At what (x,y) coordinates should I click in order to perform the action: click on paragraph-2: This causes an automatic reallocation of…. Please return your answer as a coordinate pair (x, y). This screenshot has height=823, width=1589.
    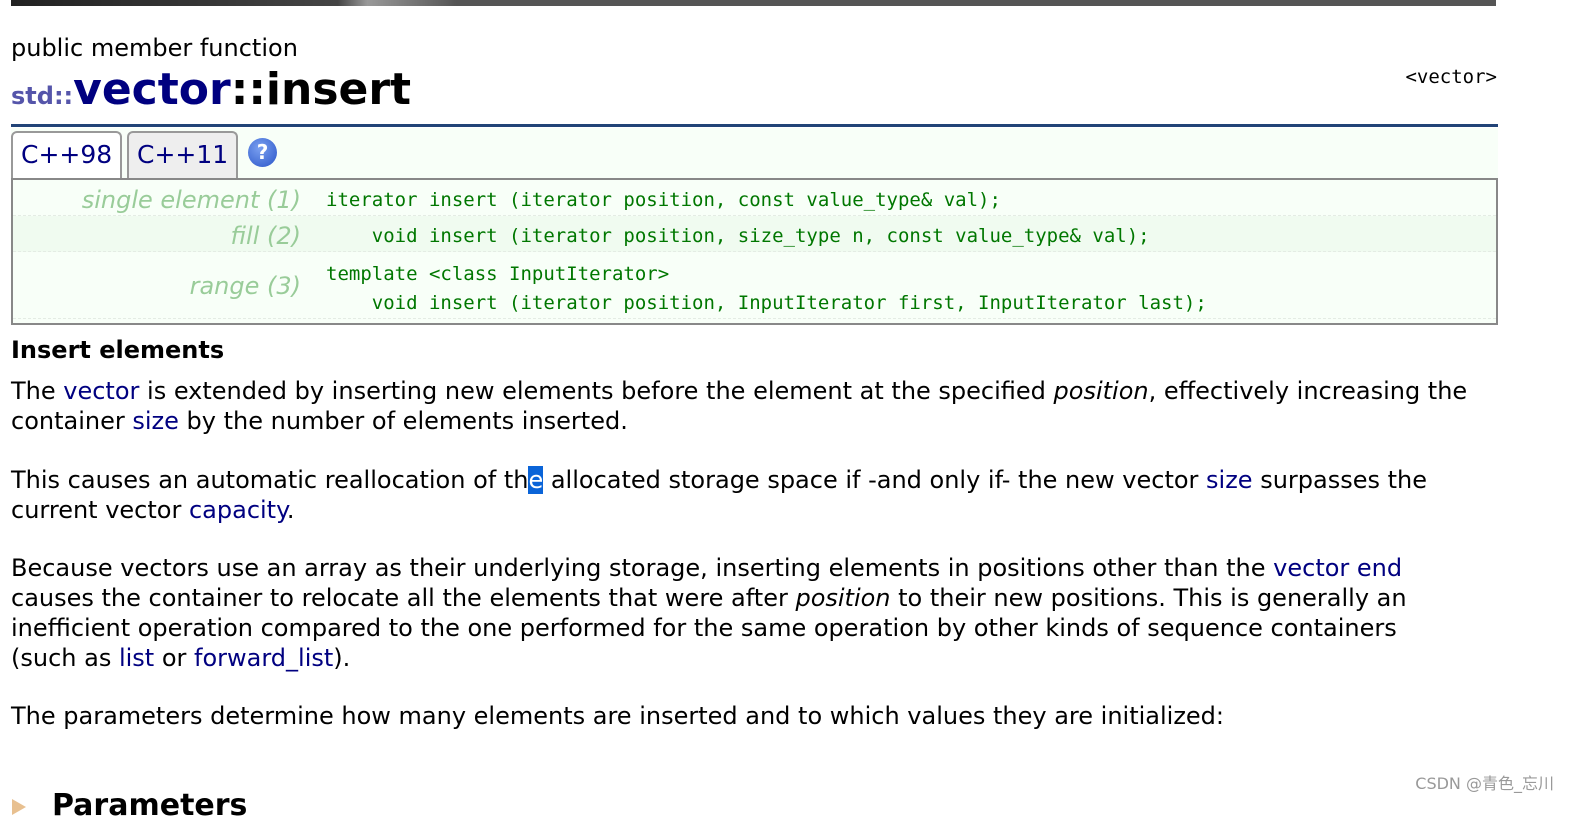
    Looking at the image, I should click on (761, 495).